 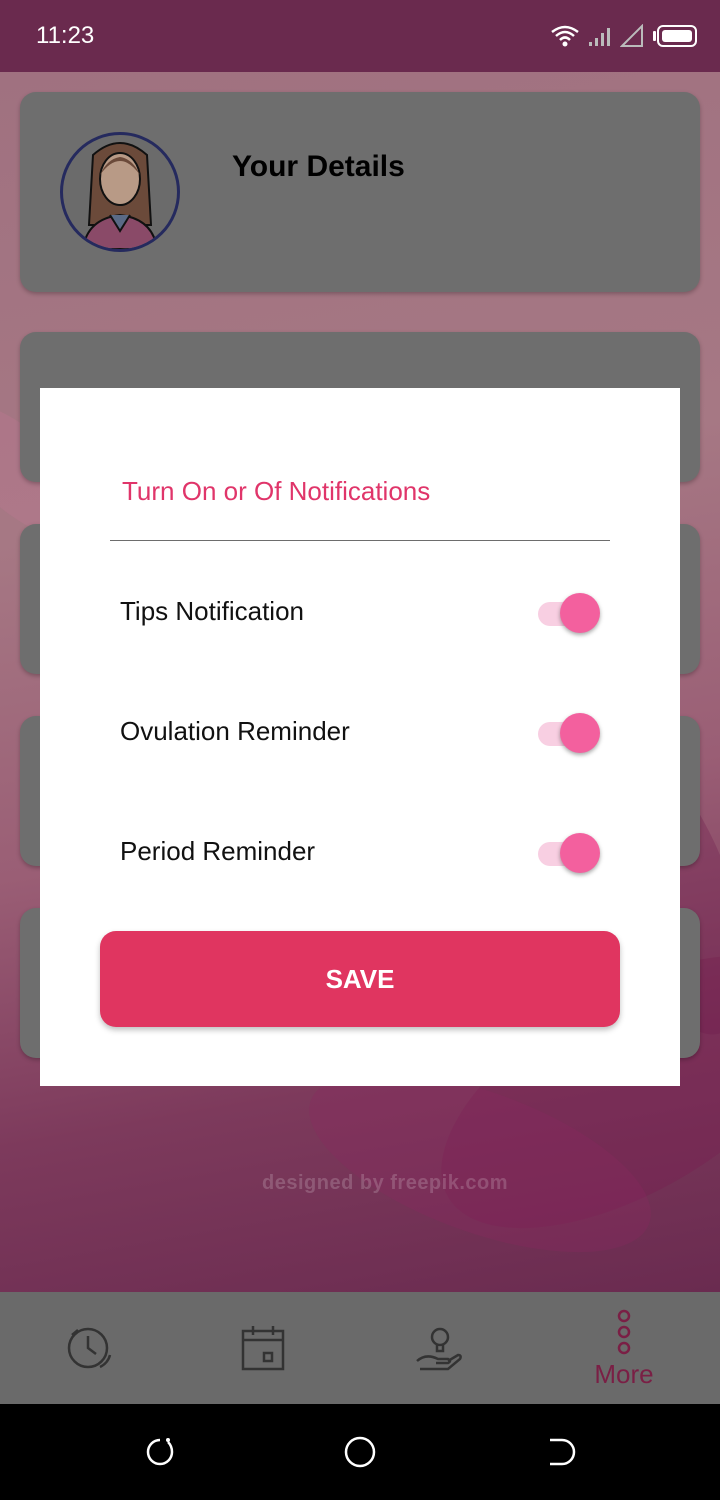 I want to click on battery-icon, so click(x=675, y=36).